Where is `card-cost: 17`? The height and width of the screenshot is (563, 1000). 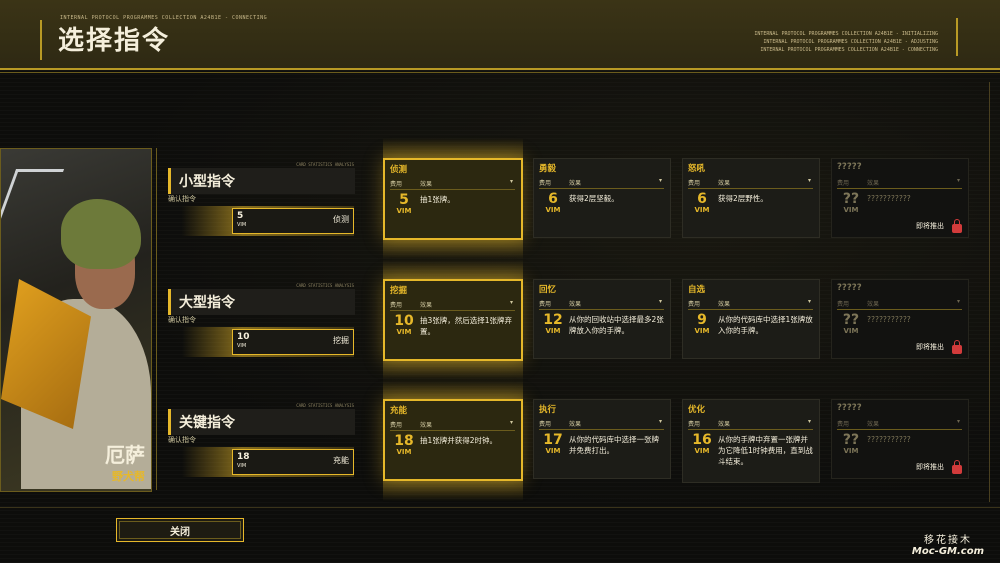 card-cost: 17 is located at coordinates (553, 440).